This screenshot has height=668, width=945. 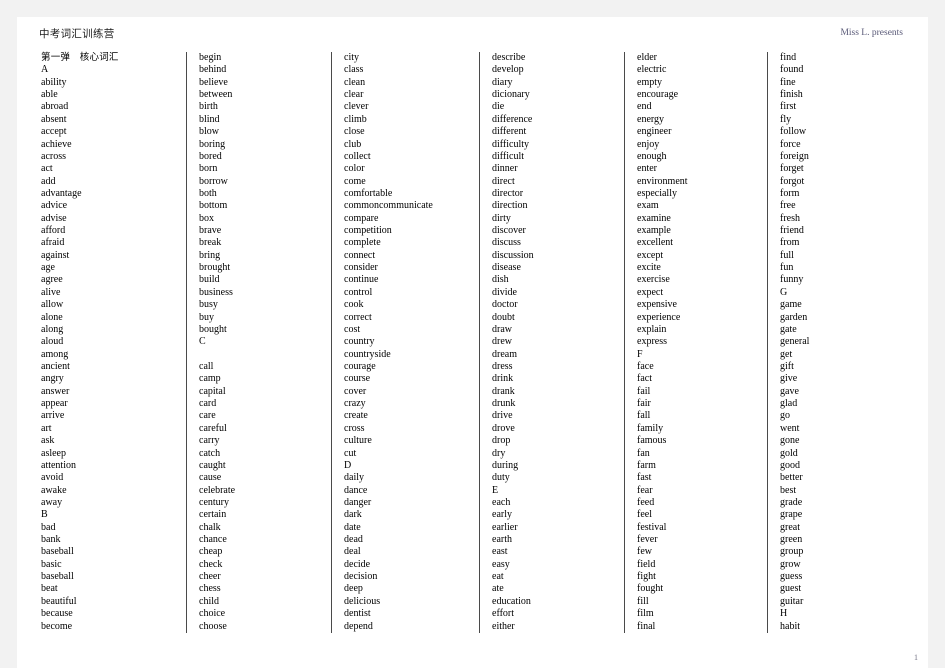 What do you see at coordinates (52, 502) in the screenshot?
I see `vocabulary-word: away` at bounding box center [52, 502].